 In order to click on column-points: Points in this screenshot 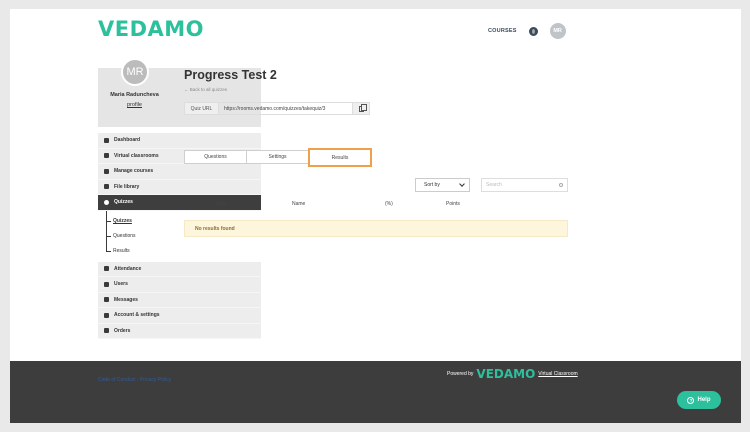, I will do `click(453, 204)`.